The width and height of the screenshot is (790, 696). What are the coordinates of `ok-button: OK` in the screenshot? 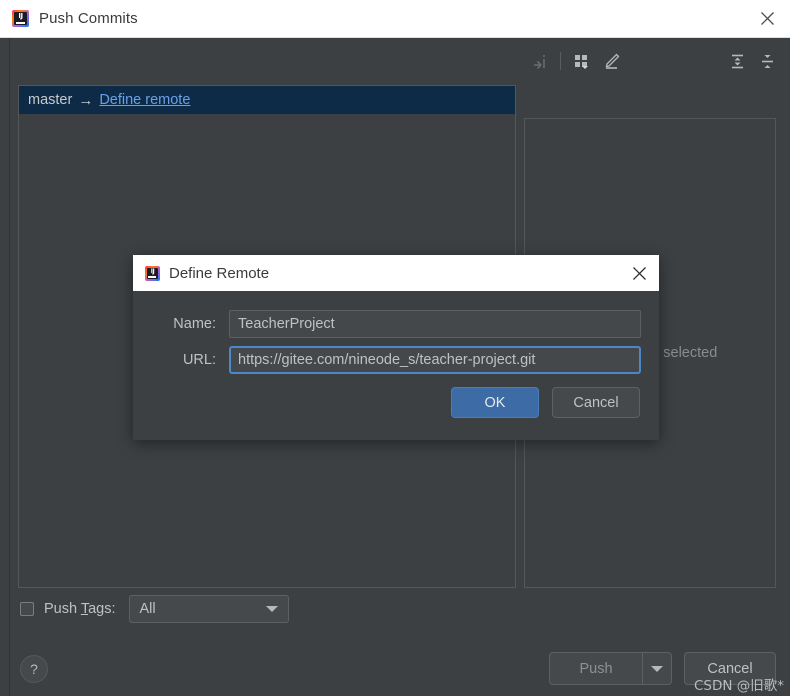 It's located at (495, 402).